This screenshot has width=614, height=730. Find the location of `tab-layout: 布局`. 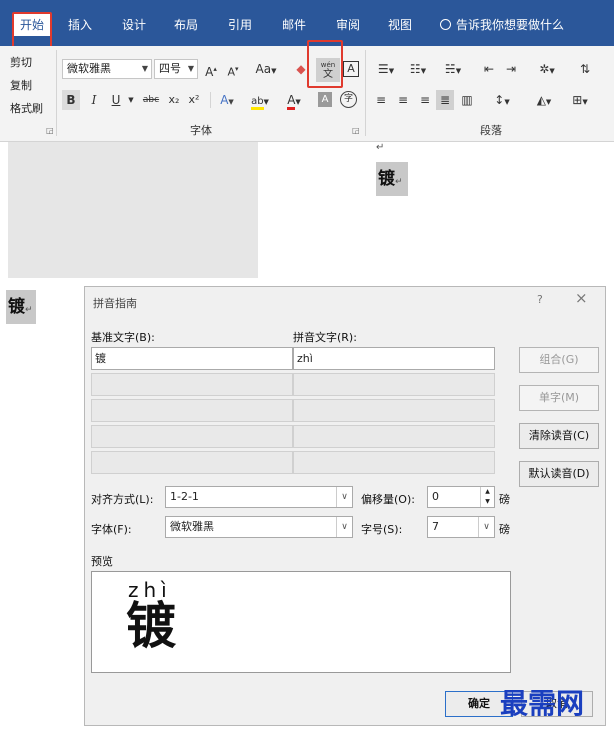

tab-layout: 布局 is located at coordinates (186, 25).